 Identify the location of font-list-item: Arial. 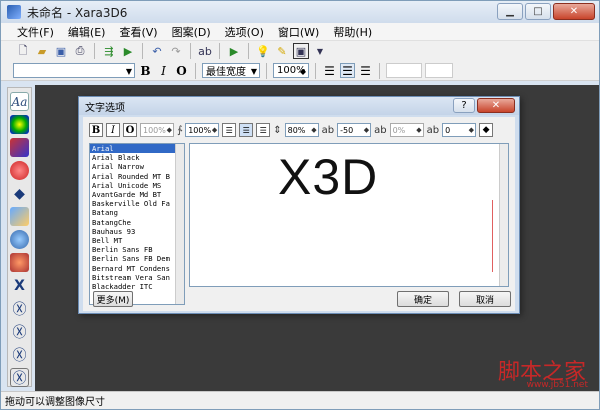
(137, 149).